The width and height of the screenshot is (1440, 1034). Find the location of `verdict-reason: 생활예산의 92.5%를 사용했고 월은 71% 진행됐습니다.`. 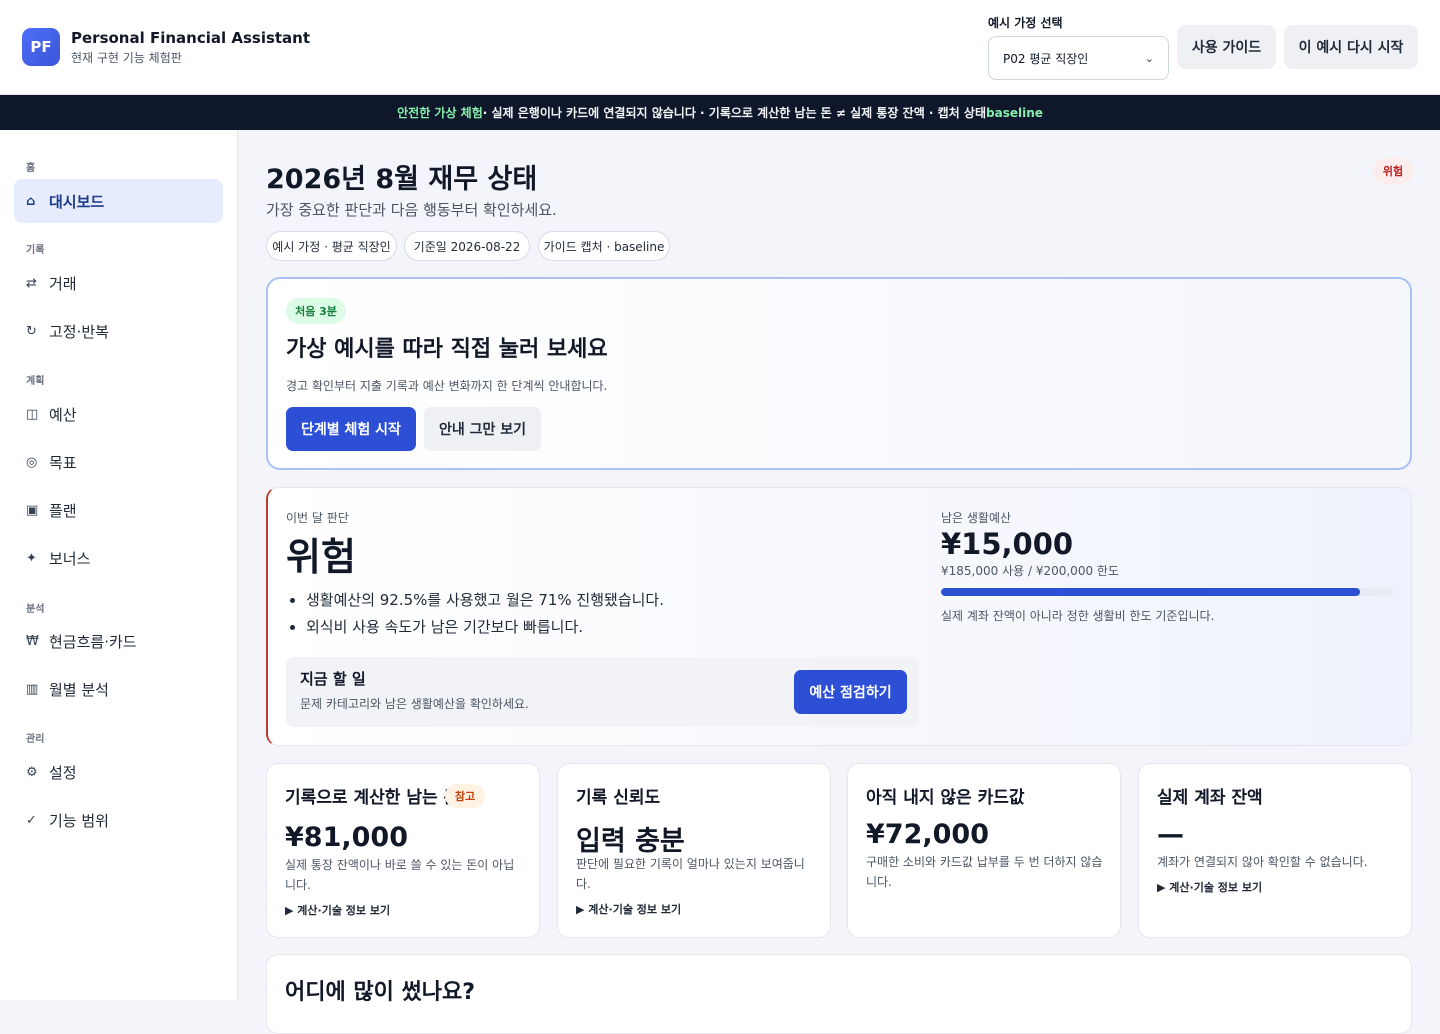

verdict-reason: 생활예산의 92.5%를 사용했고 월은 71% 진행됐습니다. is located at coordinates (485, 602).